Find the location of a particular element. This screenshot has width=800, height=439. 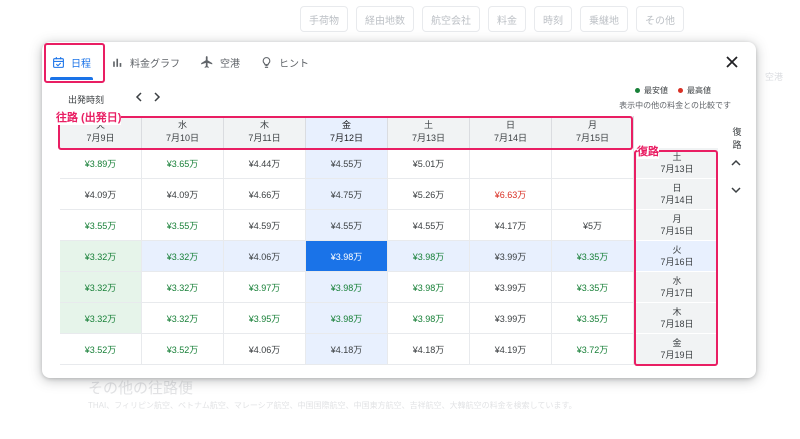

outbound-weekday: 月 is located at coordinates (592, 125).